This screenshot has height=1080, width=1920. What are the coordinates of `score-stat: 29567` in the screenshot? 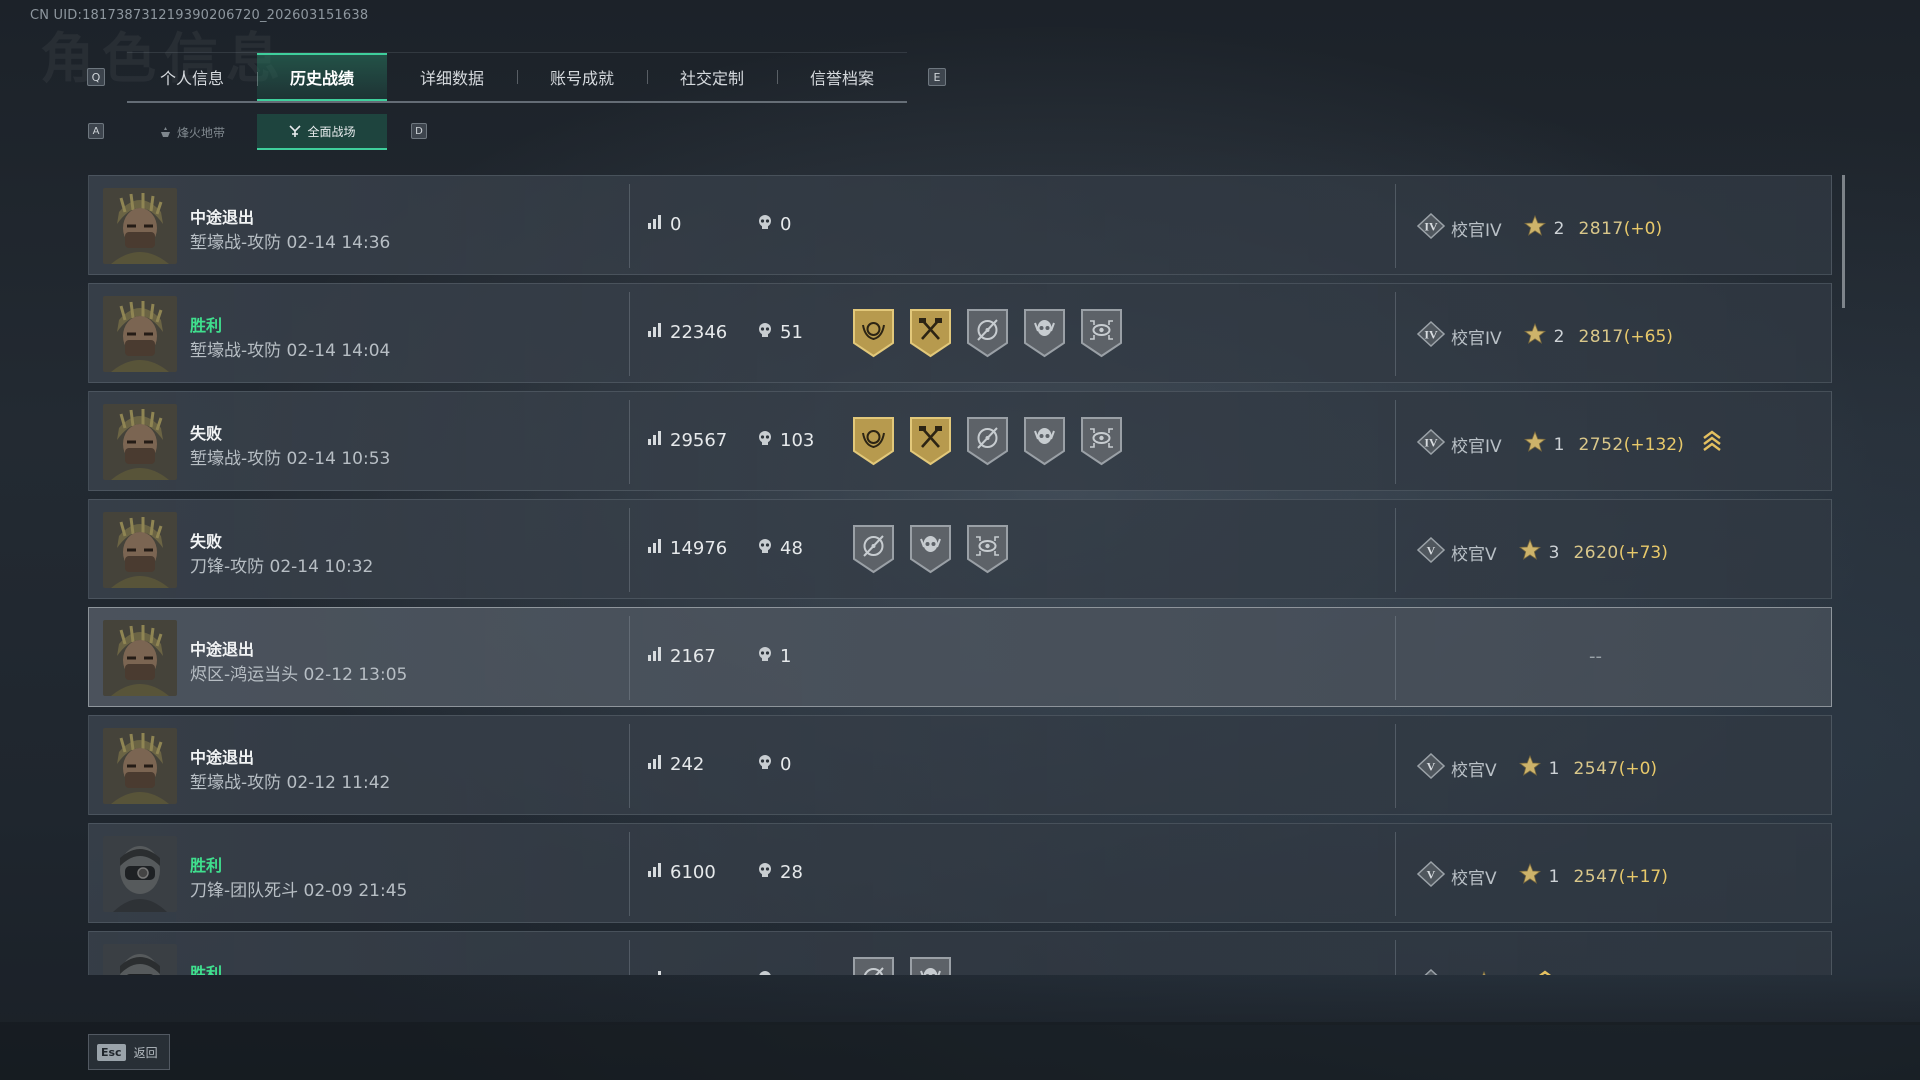 It's located at (687, 440).